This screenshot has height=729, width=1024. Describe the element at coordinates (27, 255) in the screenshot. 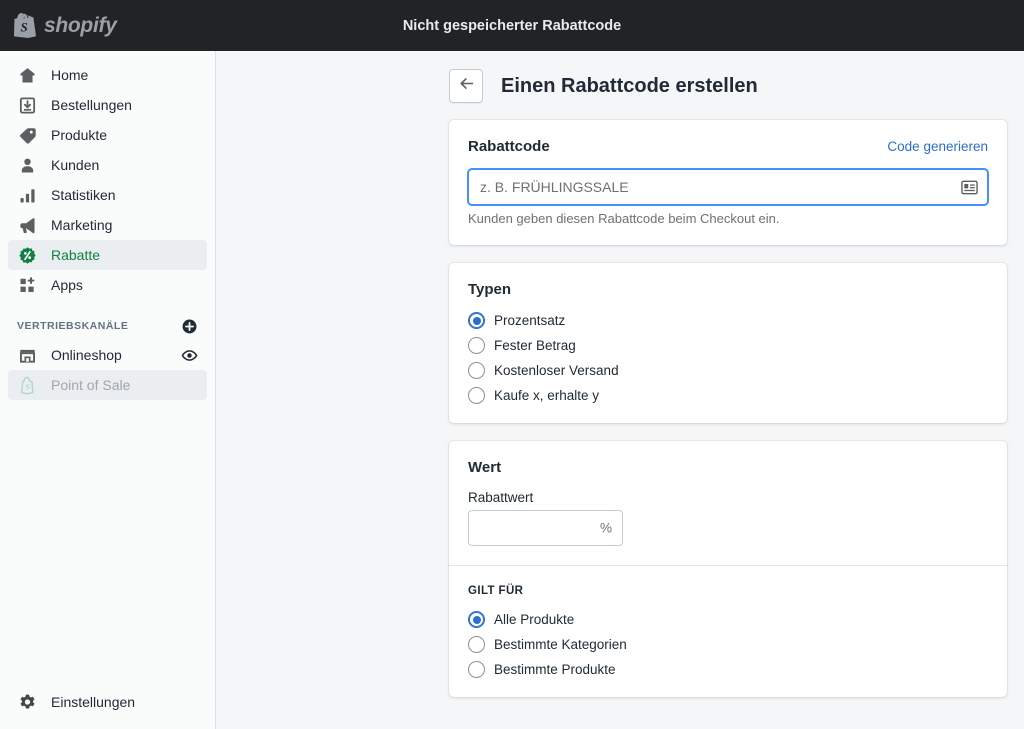

I see `discount-icon` at that location.